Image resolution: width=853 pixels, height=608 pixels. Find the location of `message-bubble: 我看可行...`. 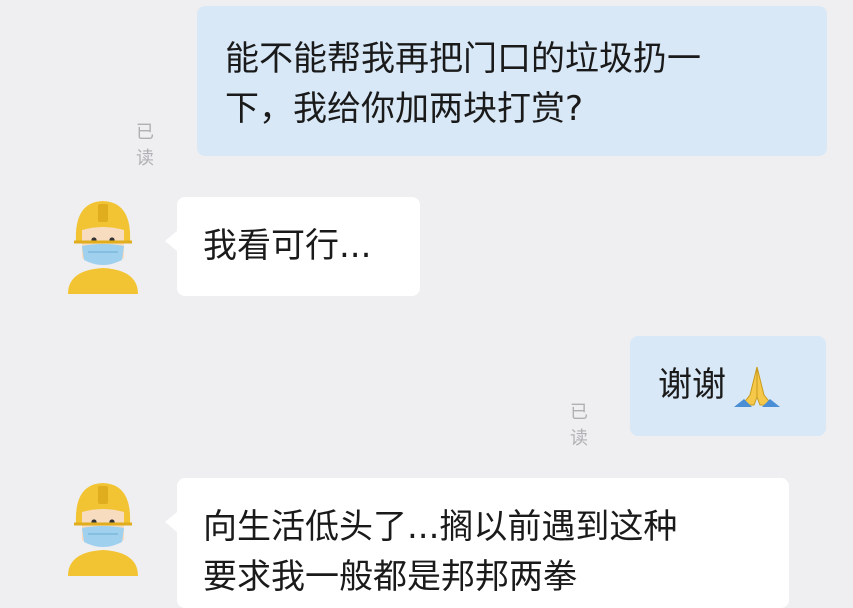

message-bubble: 我看可行... is located at coordinates (292, 246).